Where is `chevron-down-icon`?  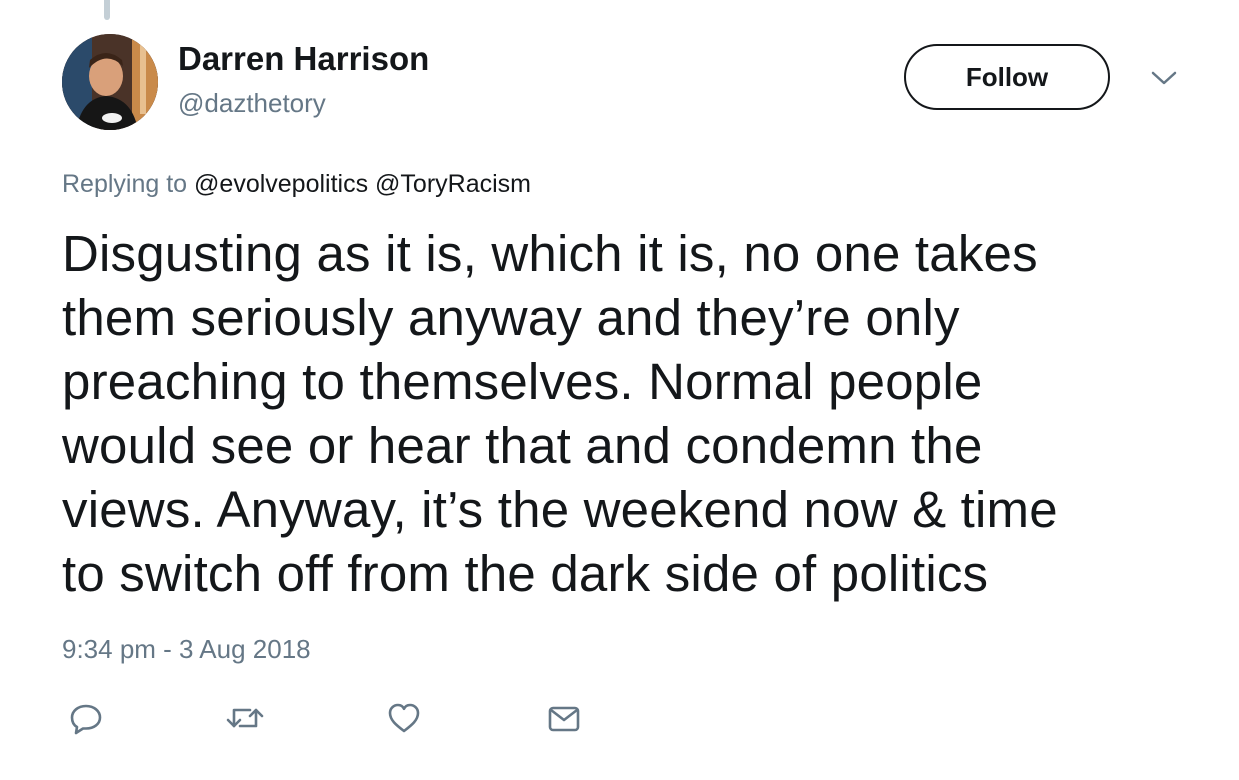
chevron-down-icon is located at coordinates (1164, 78).